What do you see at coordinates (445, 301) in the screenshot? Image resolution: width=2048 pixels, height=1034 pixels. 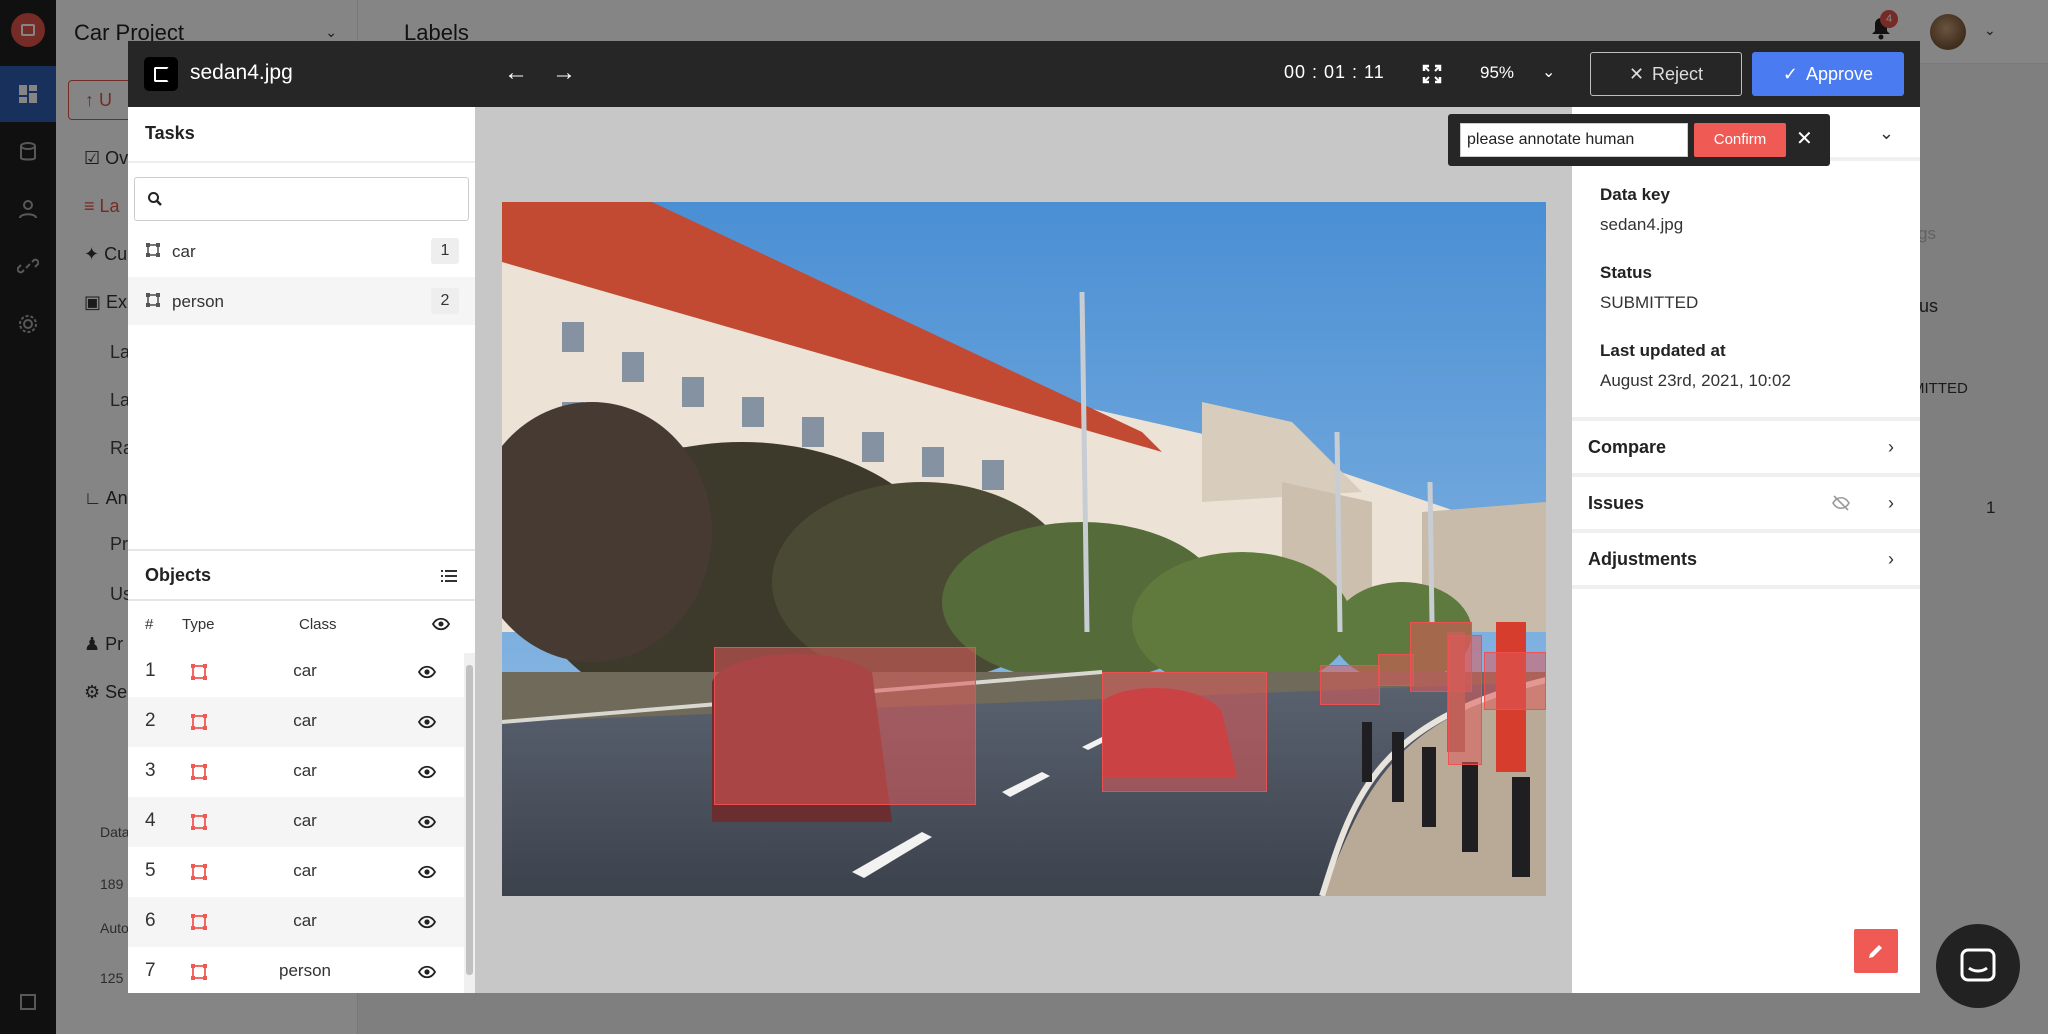 I see `task-count: 2` at bounding box center [445, 301].